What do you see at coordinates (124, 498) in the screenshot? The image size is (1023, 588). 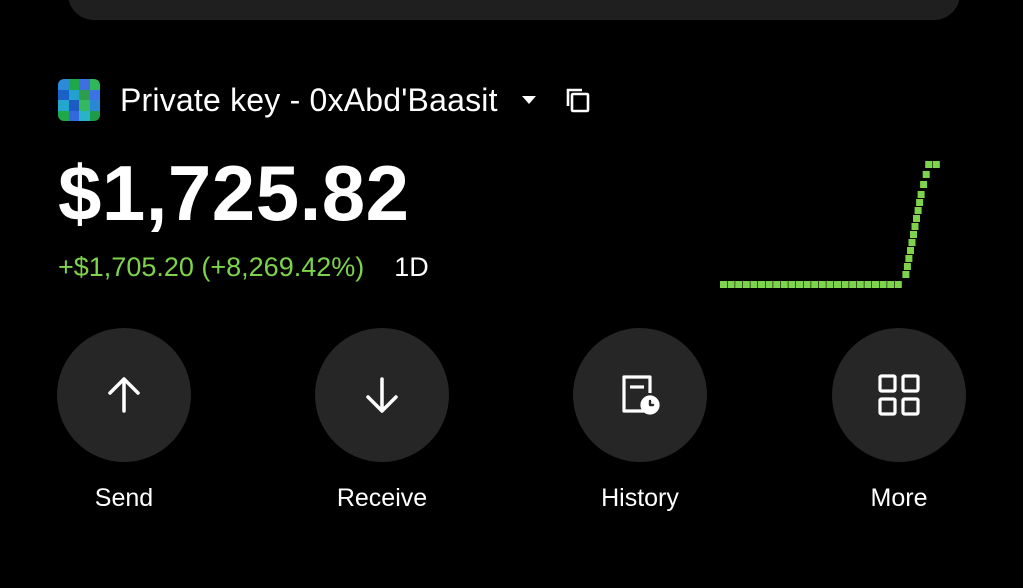 I see `send-label: Send` at bounding box center [124, 498].